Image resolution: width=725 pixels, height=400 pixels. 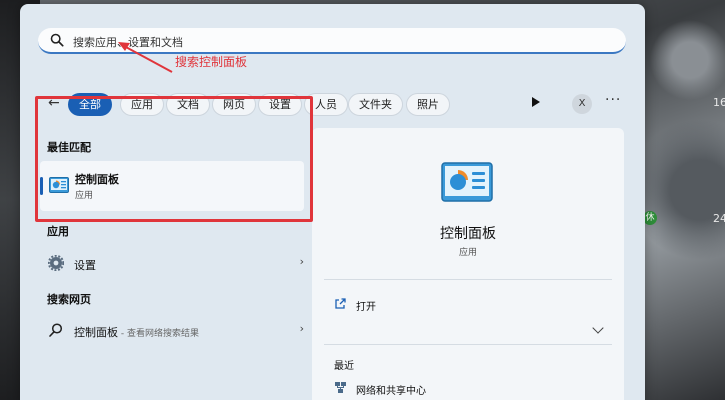 I want to click on apps-heading: 应用, so click(x=58, y=231).